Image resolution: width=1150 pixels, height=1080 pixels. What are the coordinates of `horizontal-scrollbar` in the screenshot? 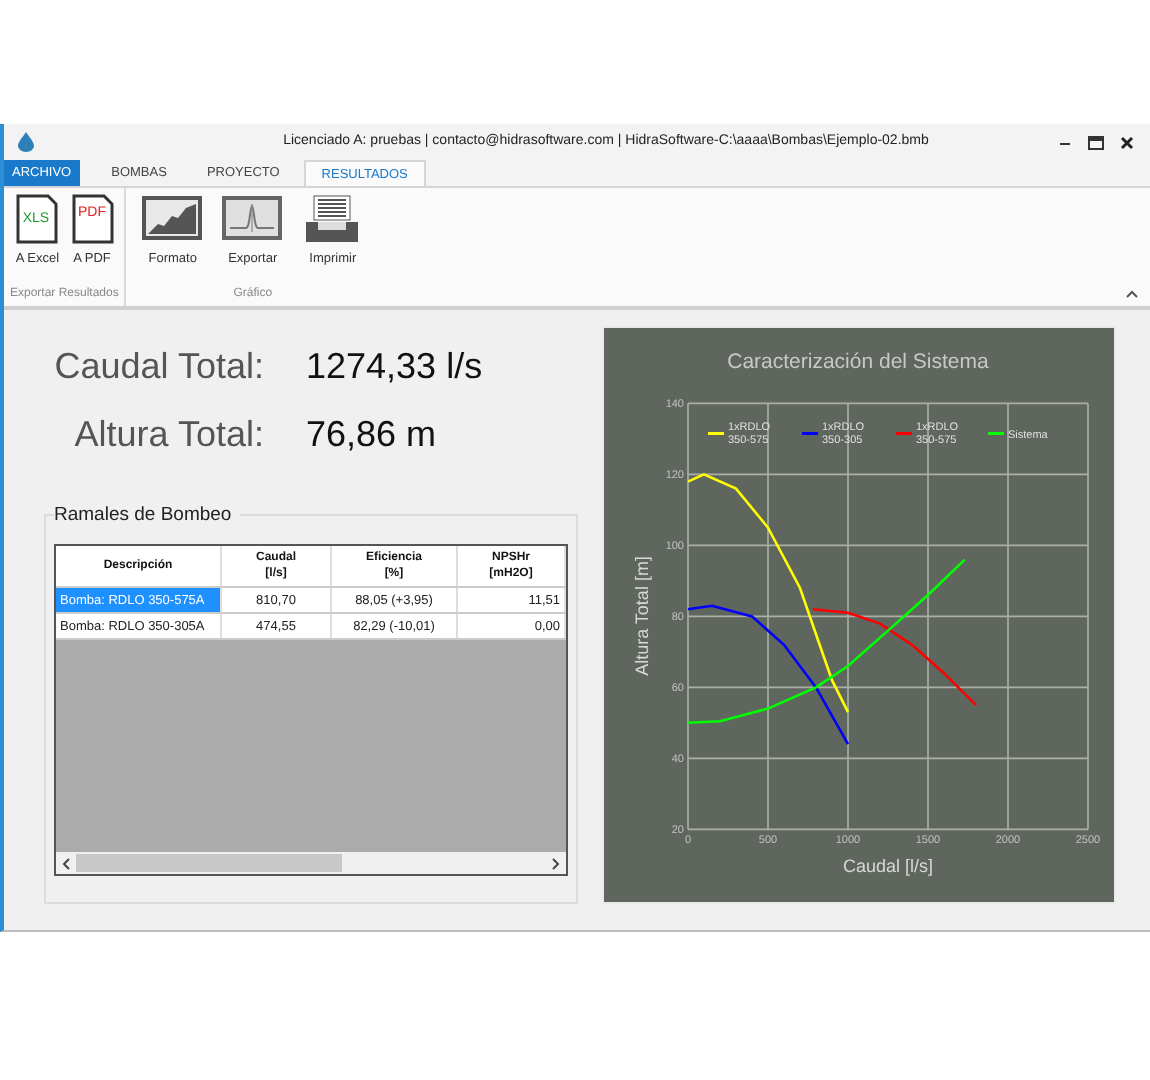 It's located at (311, 863).